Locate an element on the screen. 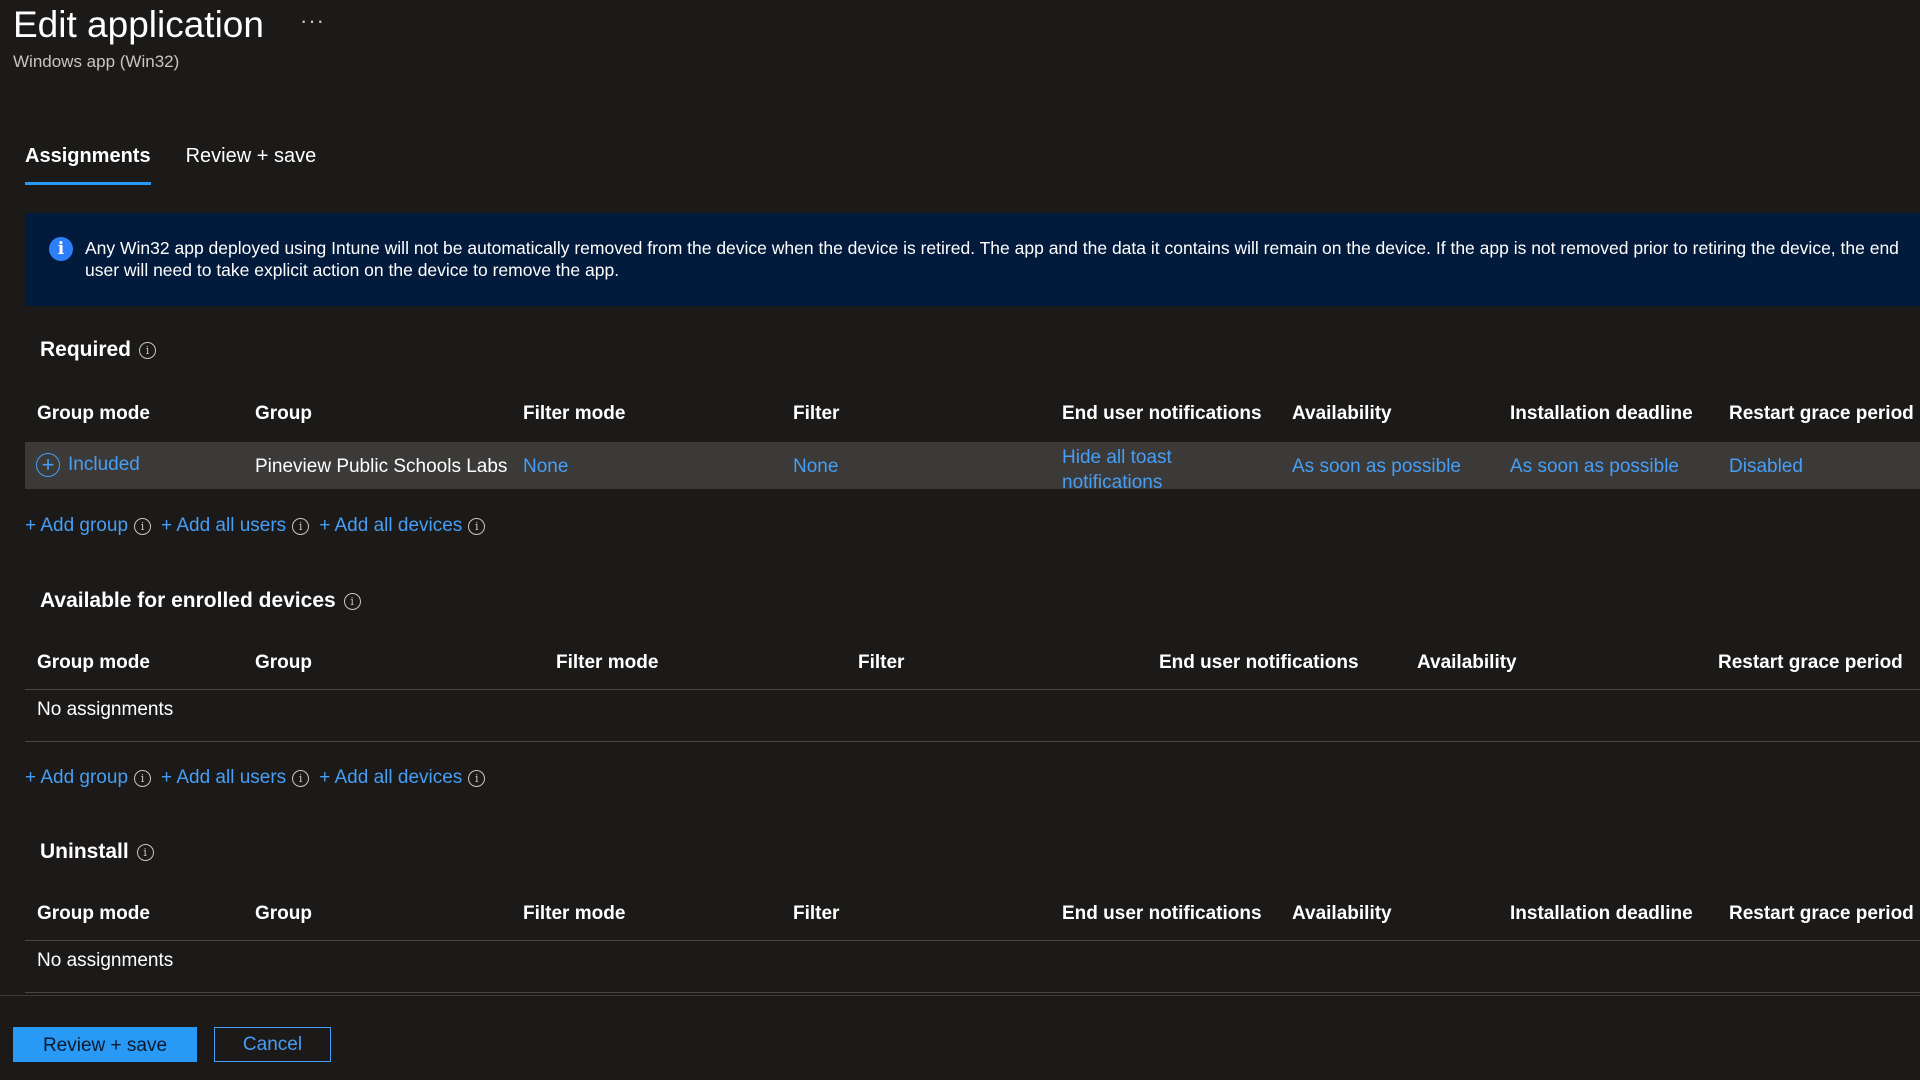 This screenshot has width=1920, height=1080. deadline-link: As soon as possible is located at coordinates (1594, 467).